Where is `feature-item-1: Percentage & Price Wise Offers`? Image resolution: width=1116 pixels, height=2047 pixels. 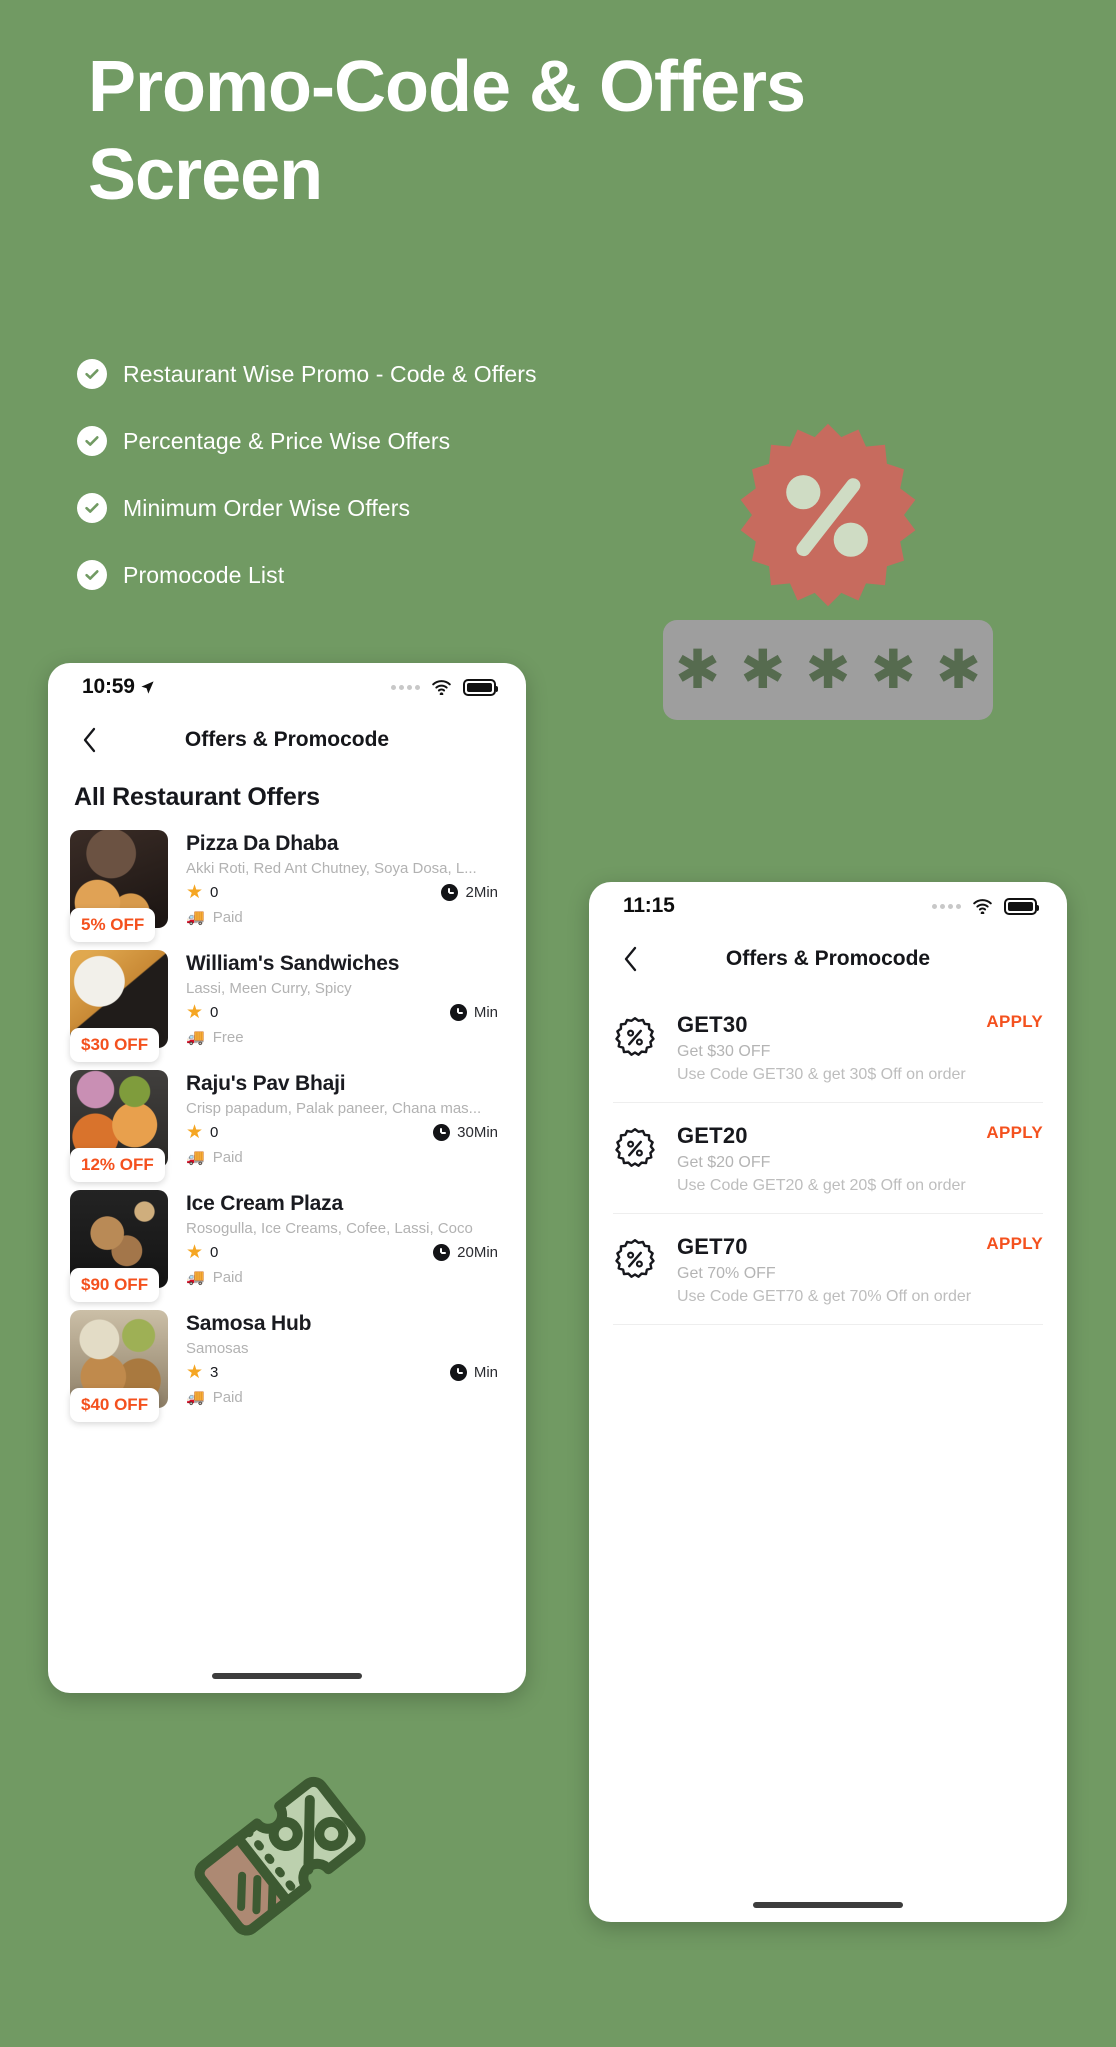
feature-item-1: Percentage & Price Wise Offers is located at coordinates (387, 441).